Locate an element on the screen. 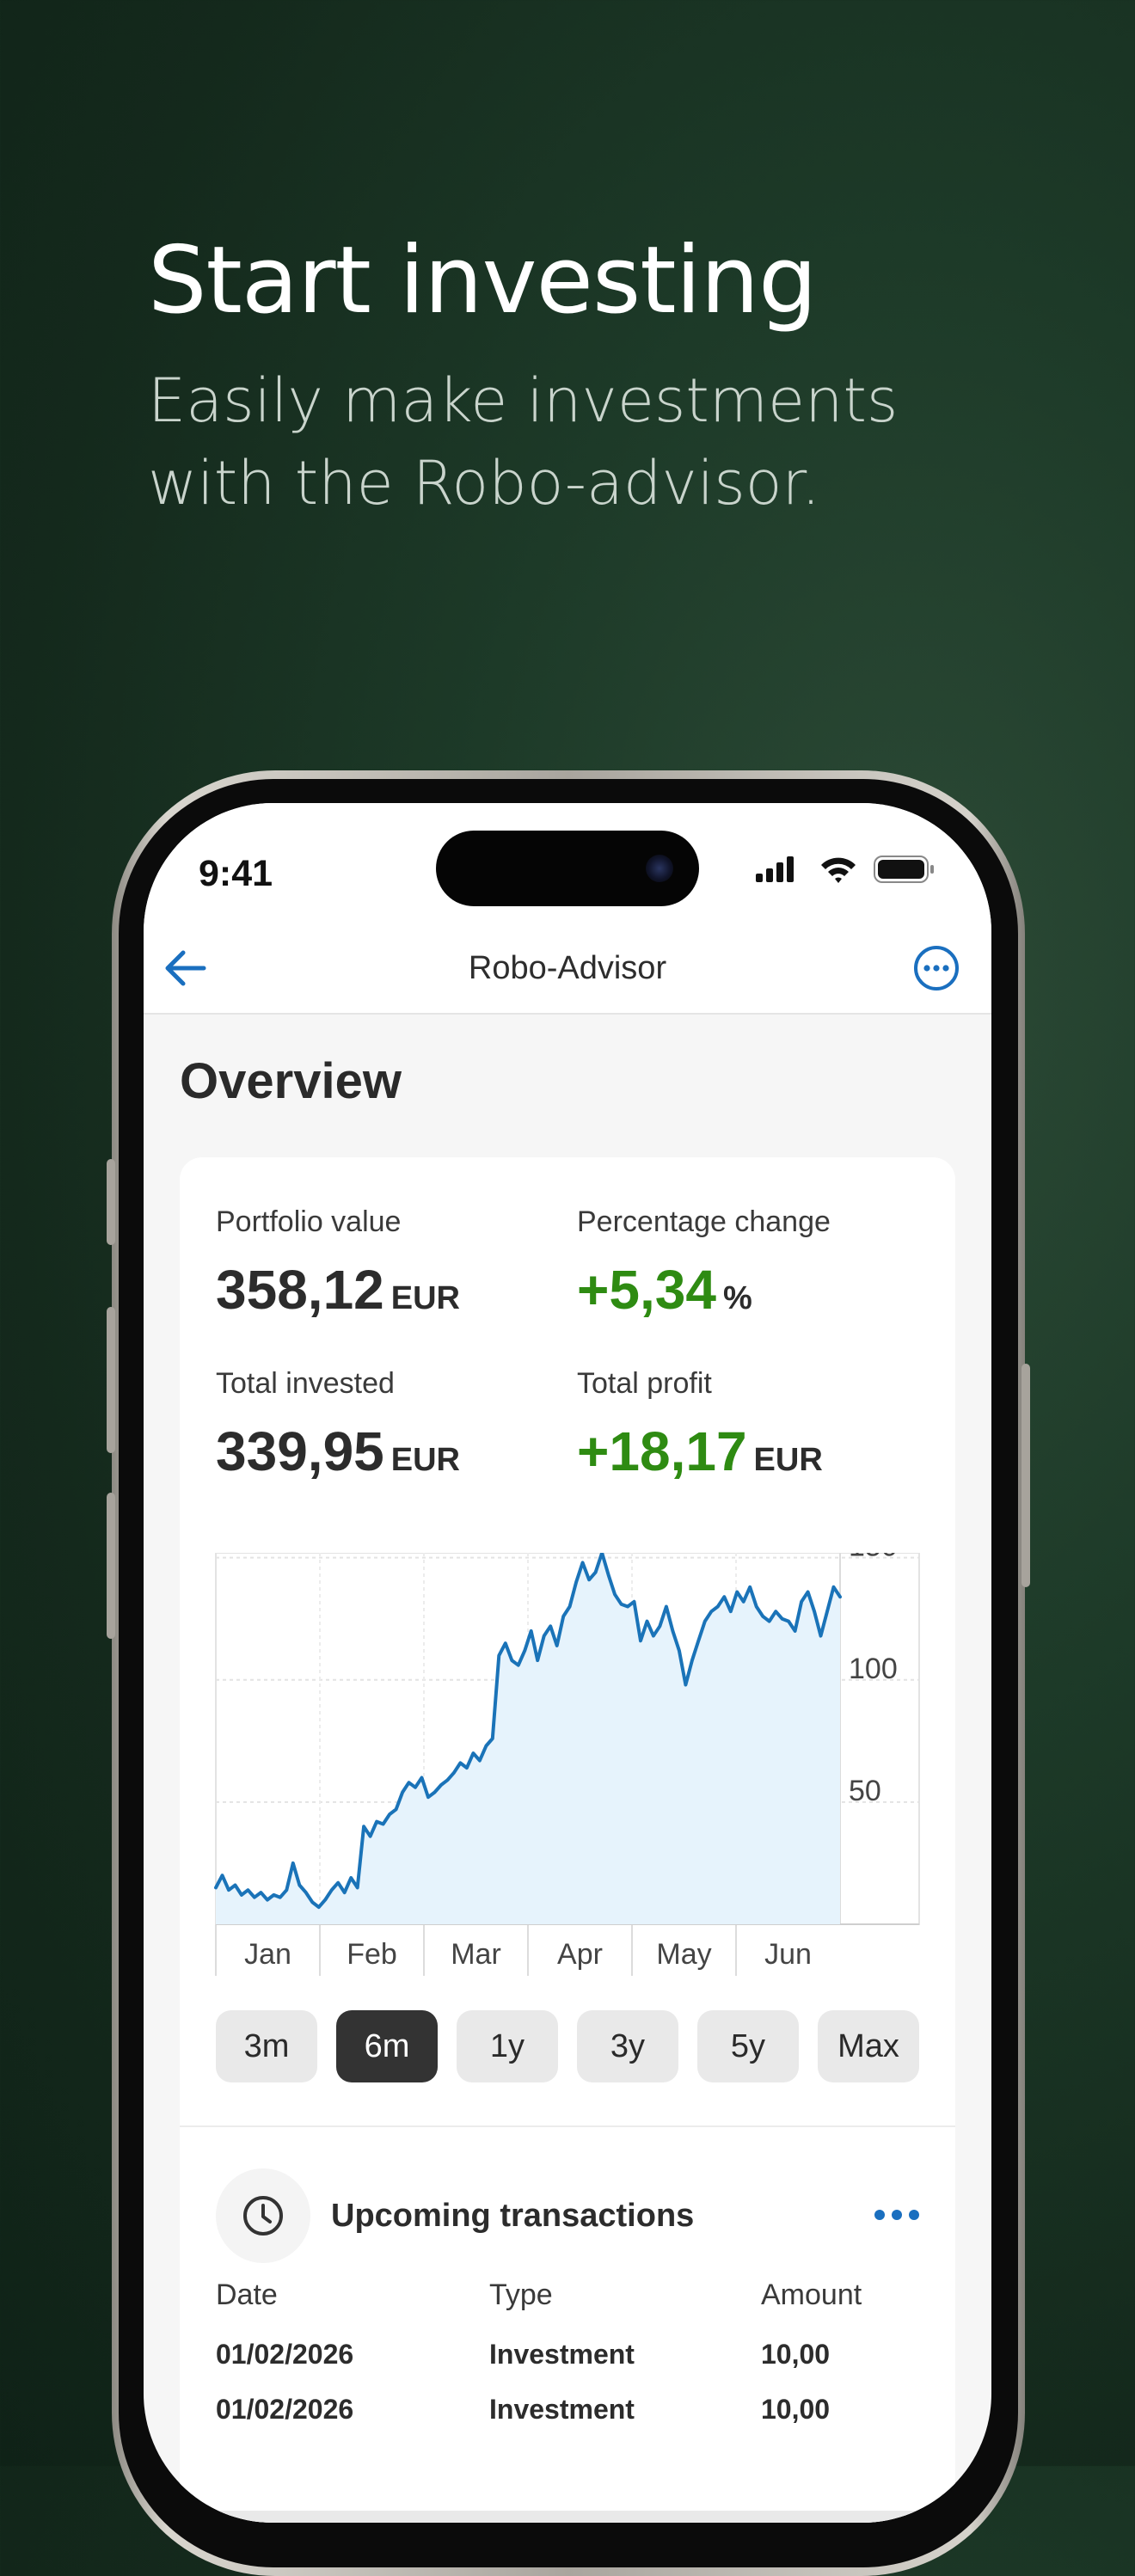 The height and width of the screenshot is (2576, 1135). column-header-amount: Amount is located at coordinates (811, 2295).